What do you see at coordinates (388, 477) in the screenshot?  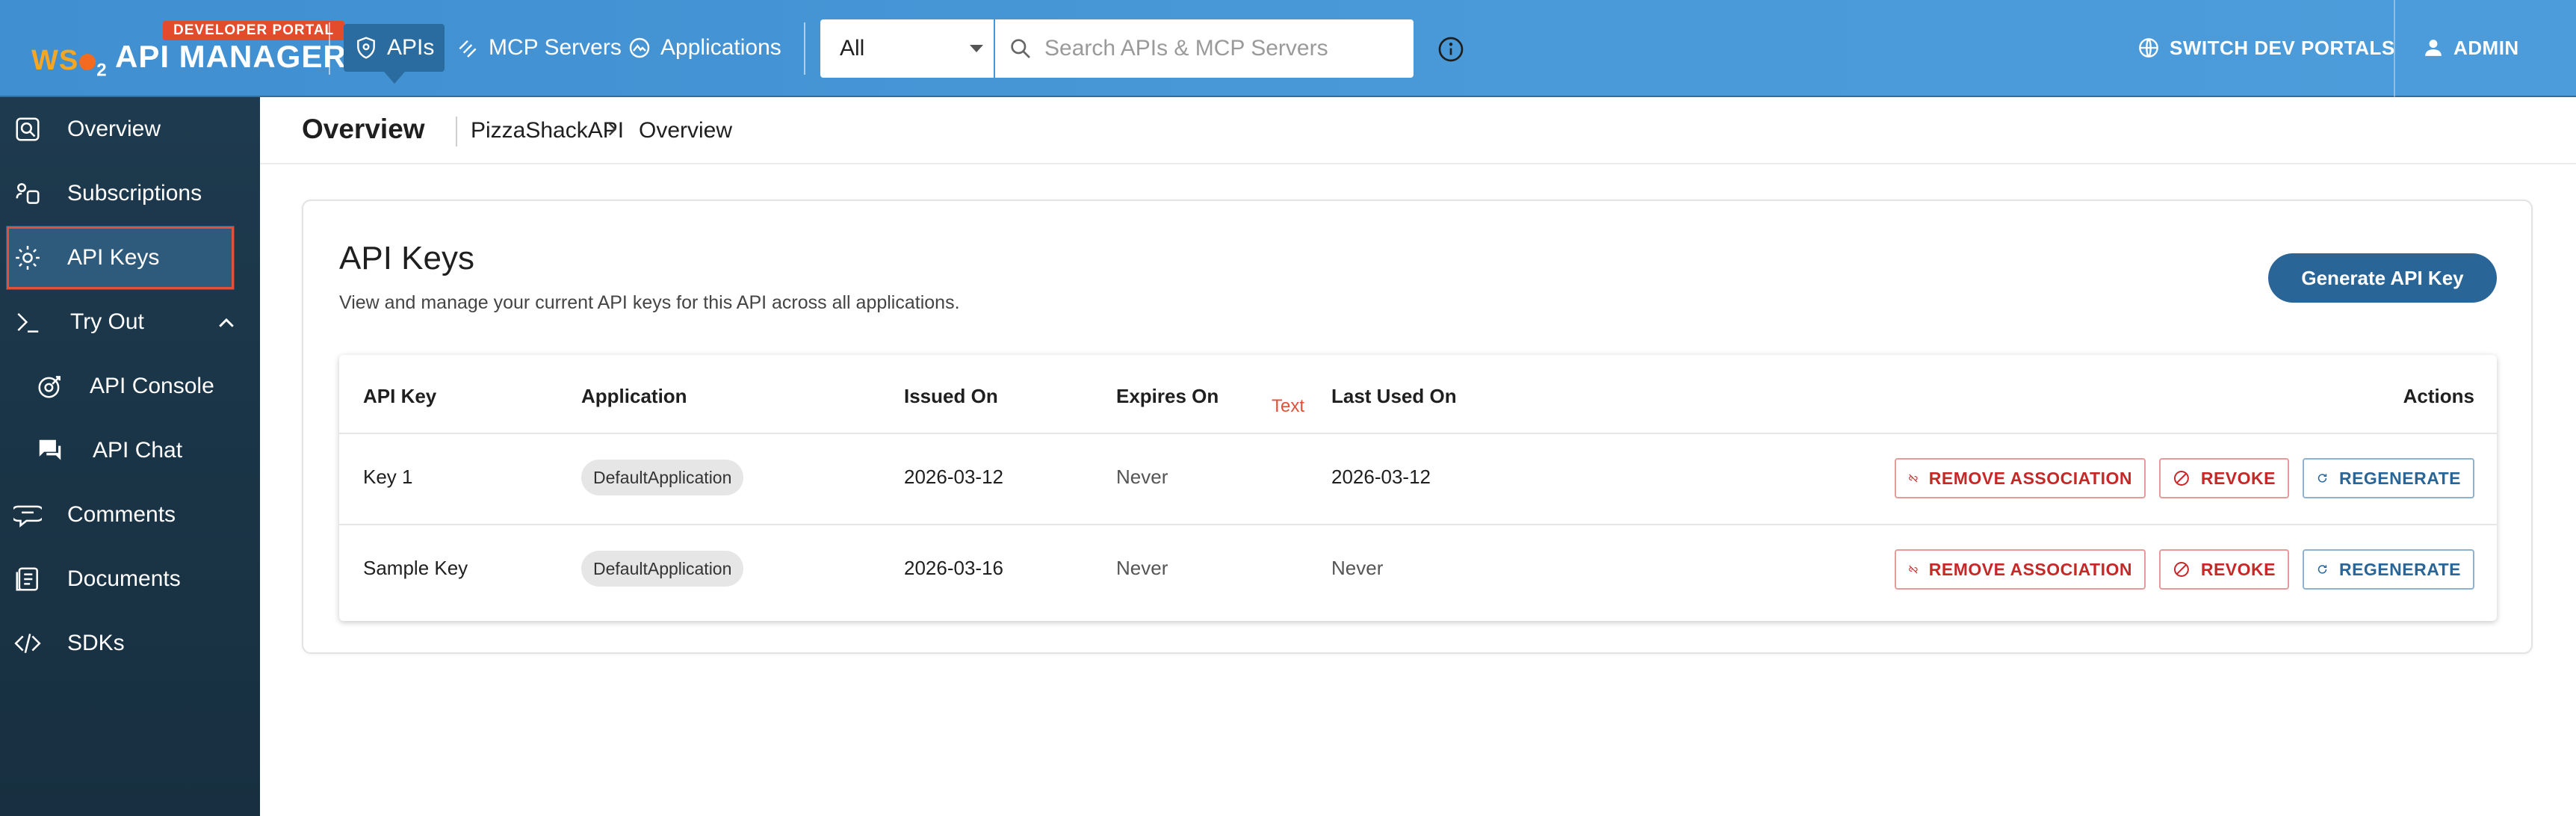 I see `api-key-name: Key 1` at bounding box center [388, 477].